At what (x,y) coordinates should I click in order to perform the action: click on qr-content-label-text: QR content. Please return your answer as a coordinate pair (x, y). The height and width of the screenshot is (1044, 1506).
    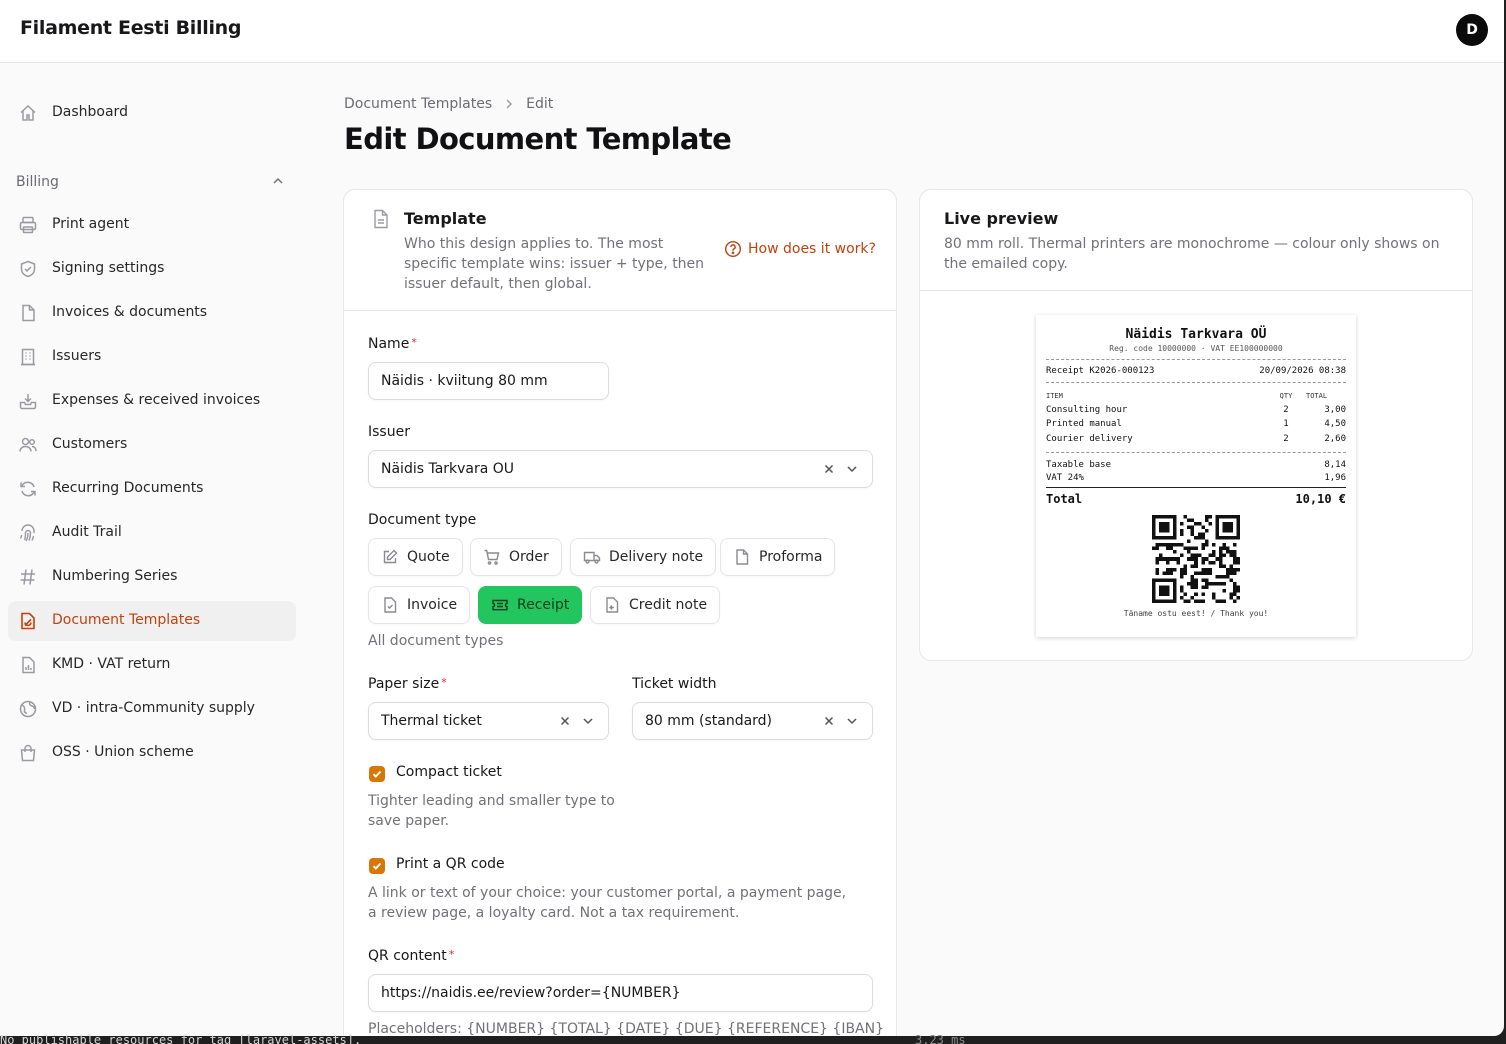
    Looking at the image, I should click on (407, 956).